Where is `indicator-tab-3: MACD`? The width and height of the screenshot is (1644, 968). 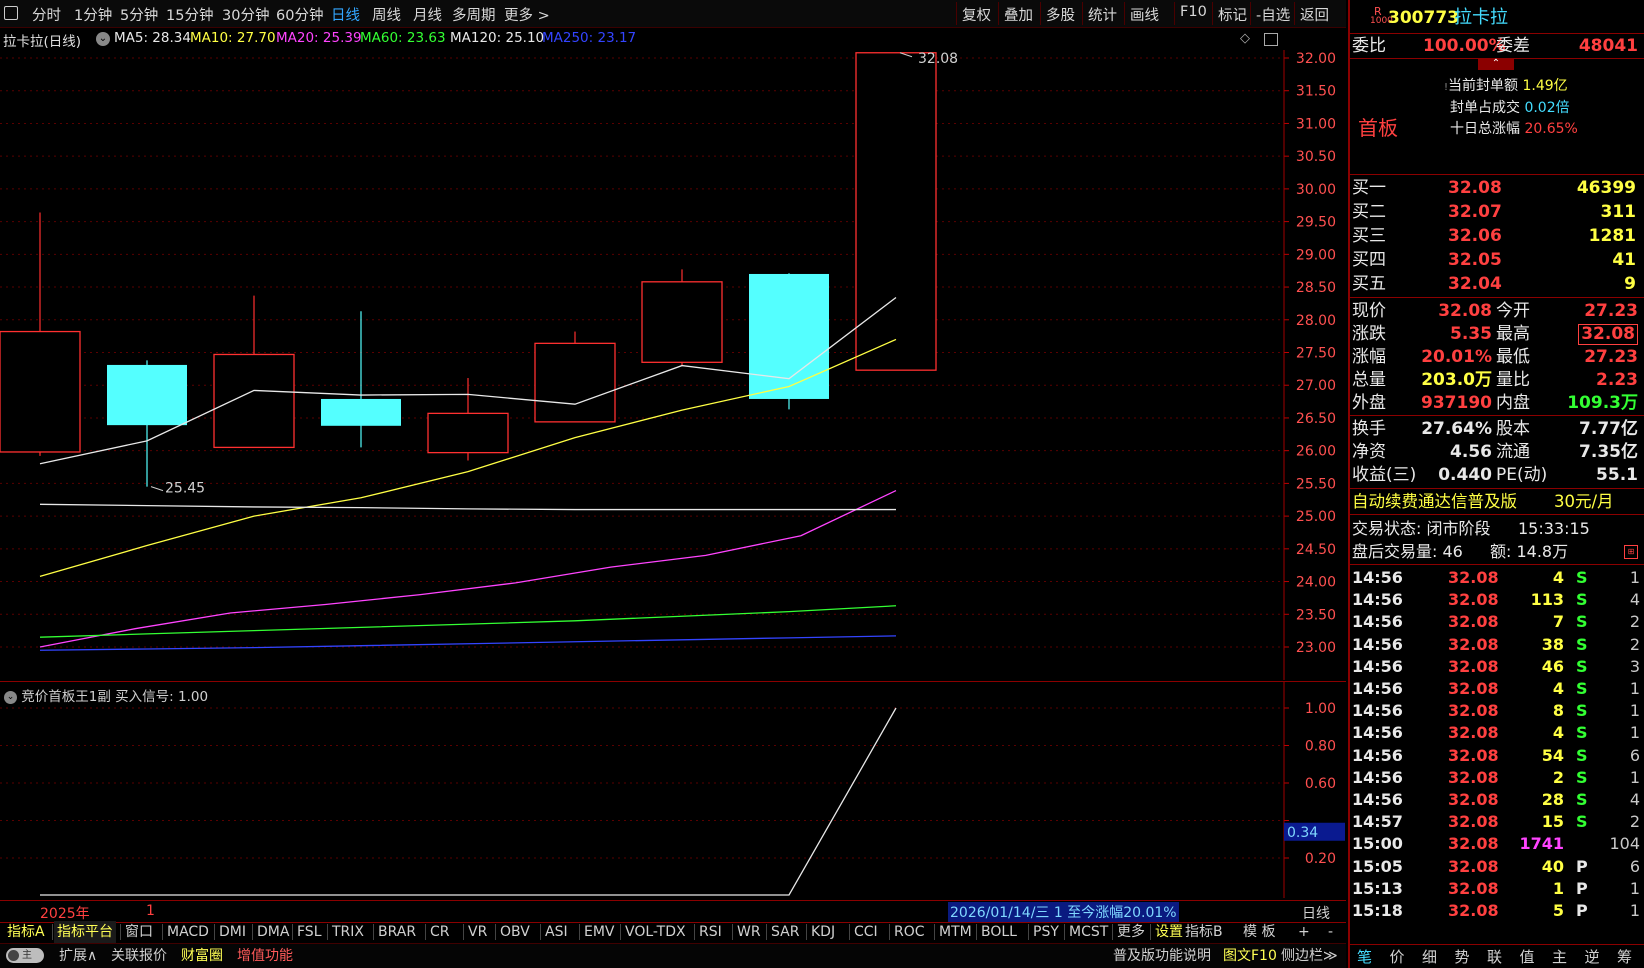 indicator-tab-3: MACD is located at coordinates (188, 932).